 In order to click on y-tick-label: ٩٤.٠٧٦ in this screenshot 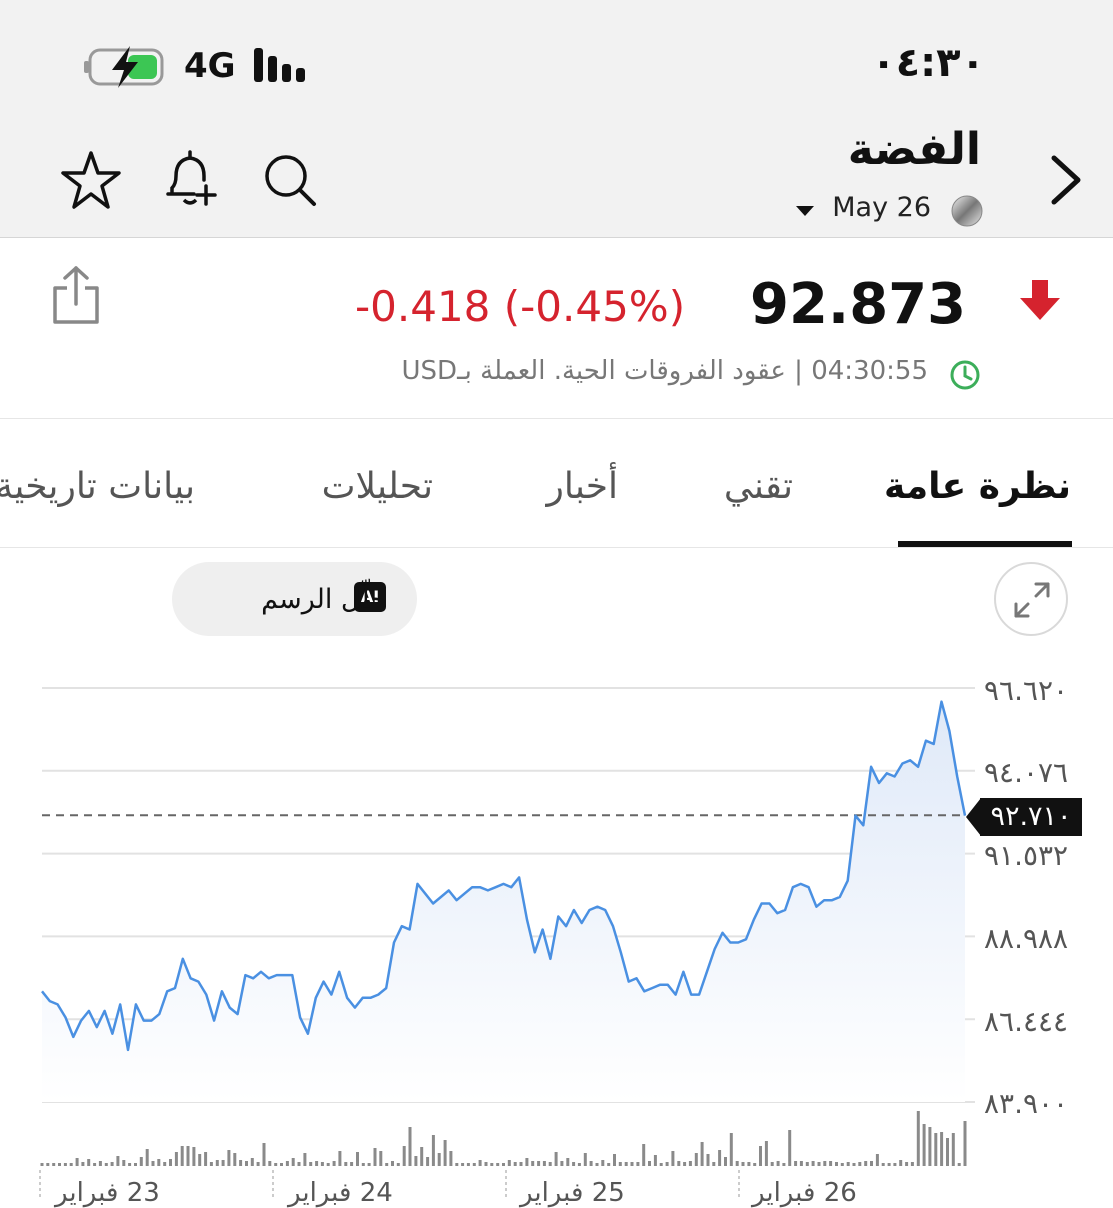, I will do `click(1026, 772)`.